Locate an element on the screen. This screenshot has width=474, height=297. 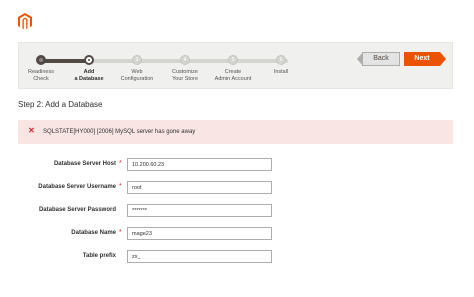
step-label: Install is located at coordinates (281, 72).